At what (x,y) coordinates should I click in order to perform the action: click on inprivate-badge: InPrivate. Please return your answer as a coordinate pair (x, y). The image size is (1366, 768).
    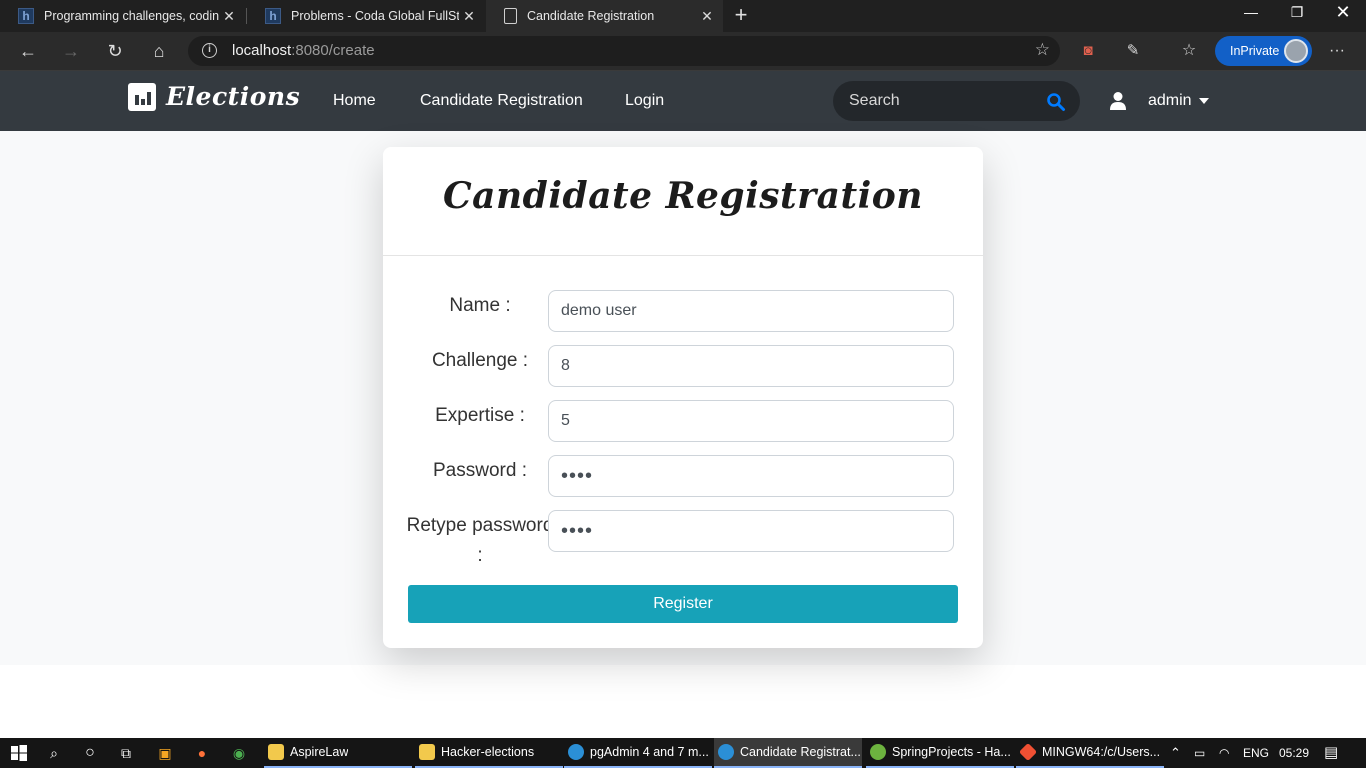
    Looking at the image, I should click on (1263, 51).